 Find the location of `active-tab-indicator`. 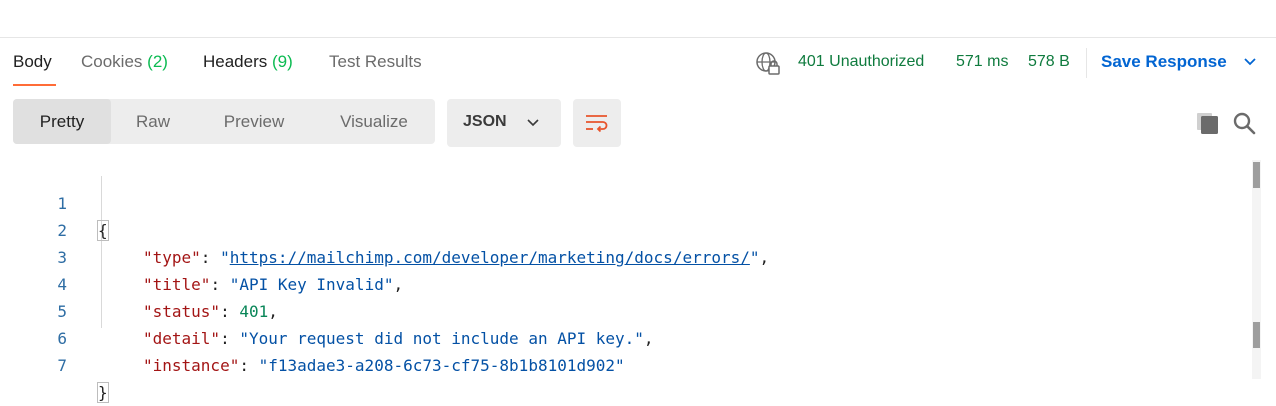

active-tab-indicator is located at coordinates (34, 85).